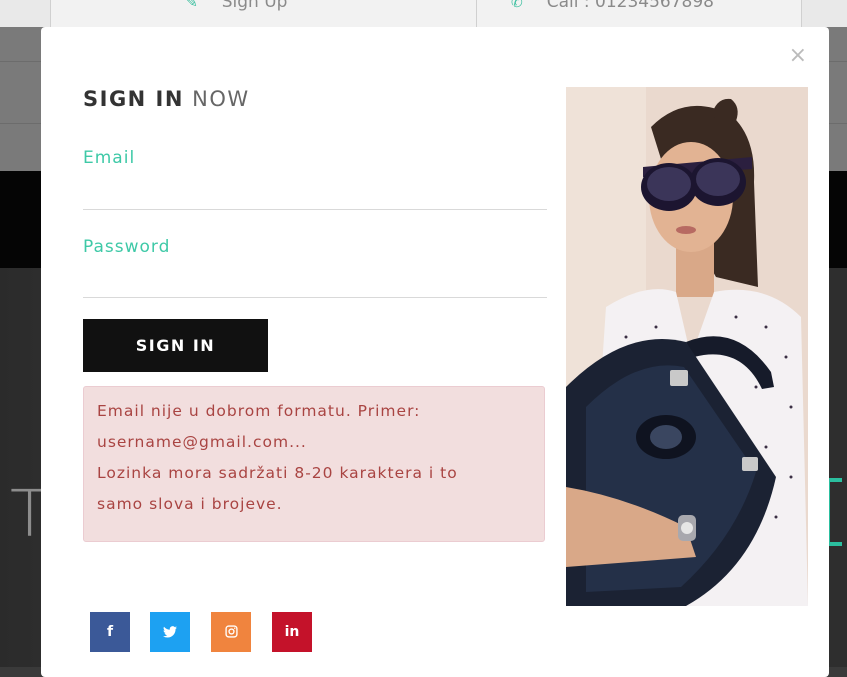 This screenshot has height=677, width=847. Describe the element at coordinates (317, 194) in the screenshot. I see `email-field` at that location.